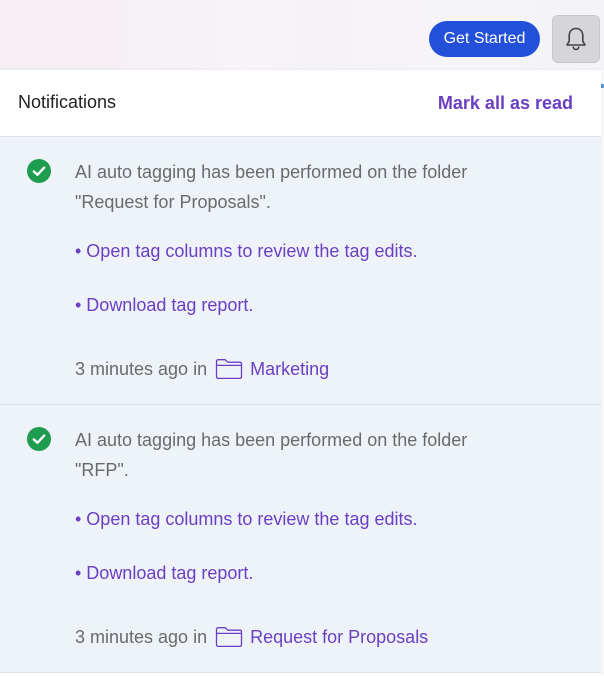 The image size is (604, 676). Describe the element at coordinates (173, 202) in the screenshot. I see `message-line: "Request for Proposals".` at that location.